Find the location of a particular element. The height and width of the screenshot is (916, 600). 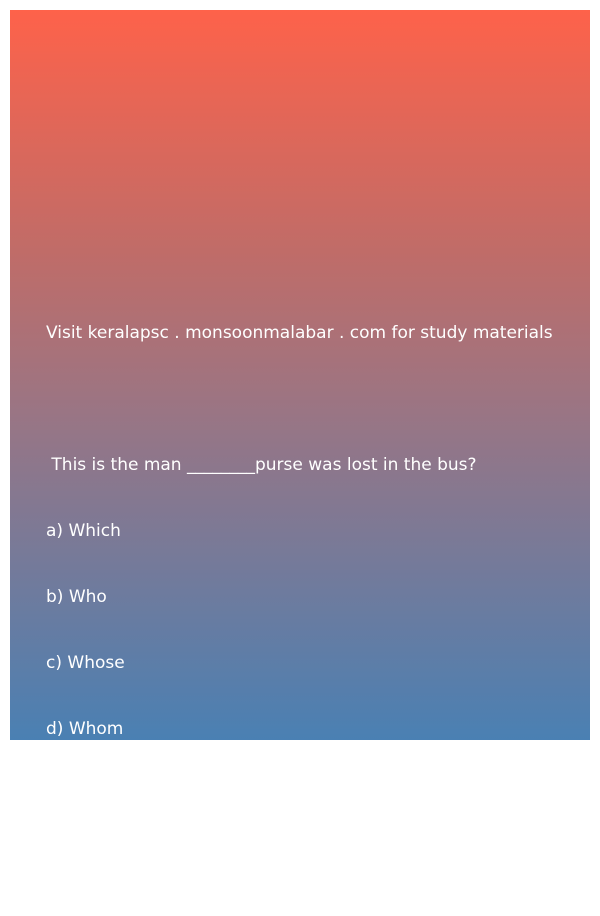

option-b: b) Who is located at coordinates (76, 597).